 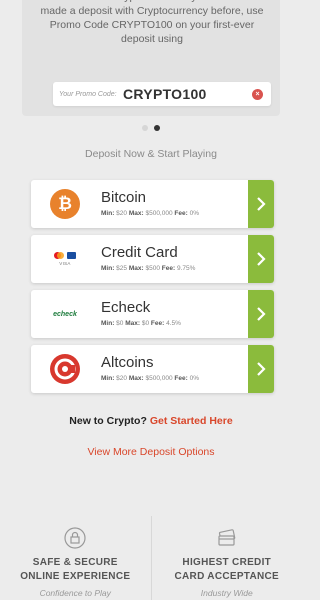 What do you see at coordinates (145, 128) in the screenshot?
I see `carousel-dot` at bounding box center [145, 128].